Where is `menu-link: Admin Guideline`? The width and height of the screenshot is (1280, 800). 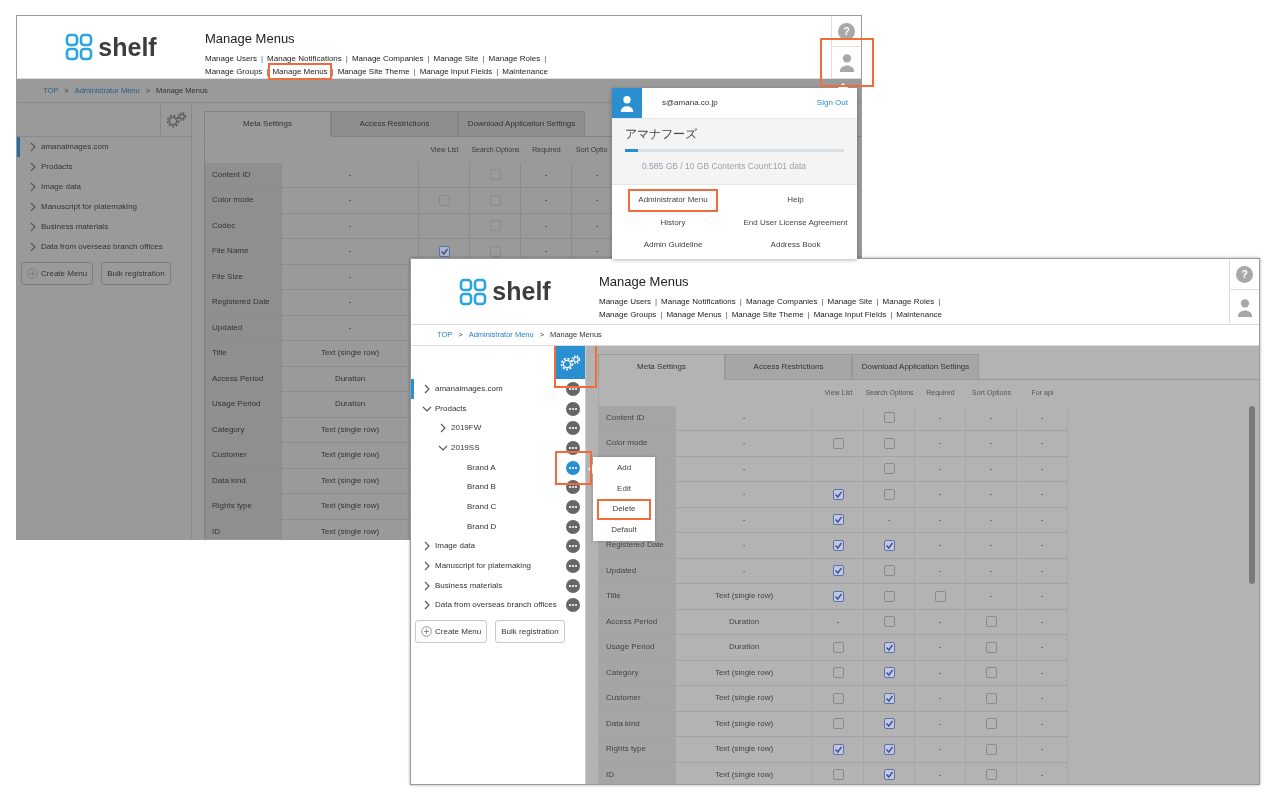
menu-link: Admin Guideline is located at coordinates (673, 245).